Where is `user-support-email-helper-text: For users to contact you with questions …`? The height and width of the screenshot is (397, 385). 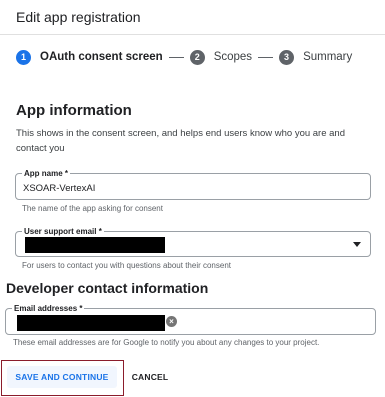
user-support-email-helper-text: For users to contact you with questions … is located at coordinates (127, 265).